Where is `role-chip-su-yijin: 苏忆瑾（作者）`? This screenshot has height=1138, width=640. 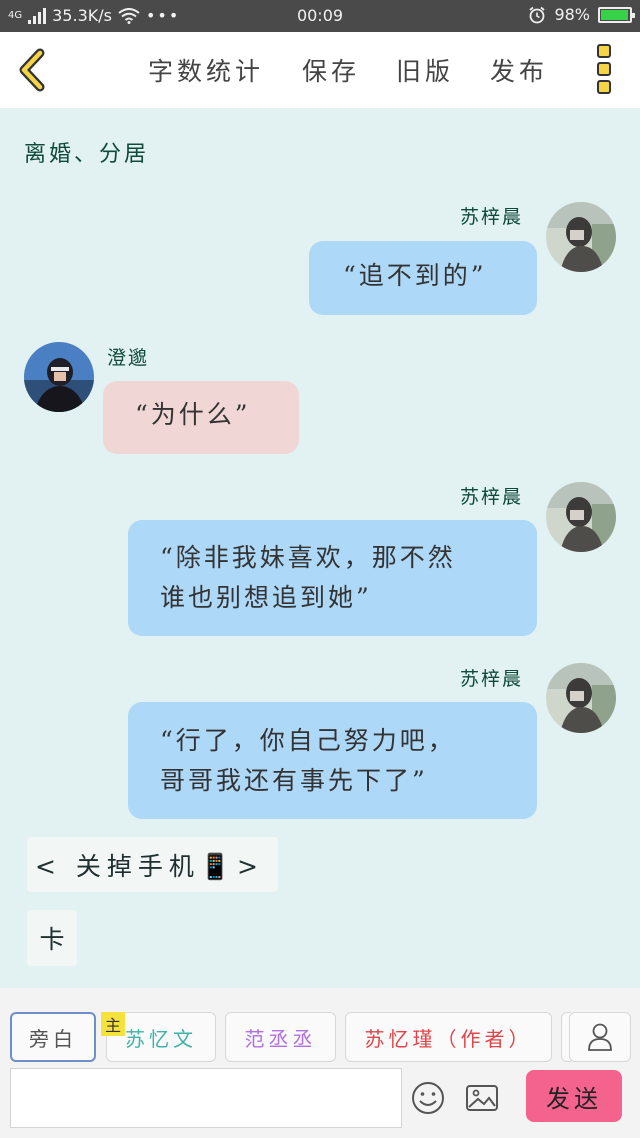 role-chip-su-yijin: 苏忆瑾（作者） is located at coordinates (448, 1037).